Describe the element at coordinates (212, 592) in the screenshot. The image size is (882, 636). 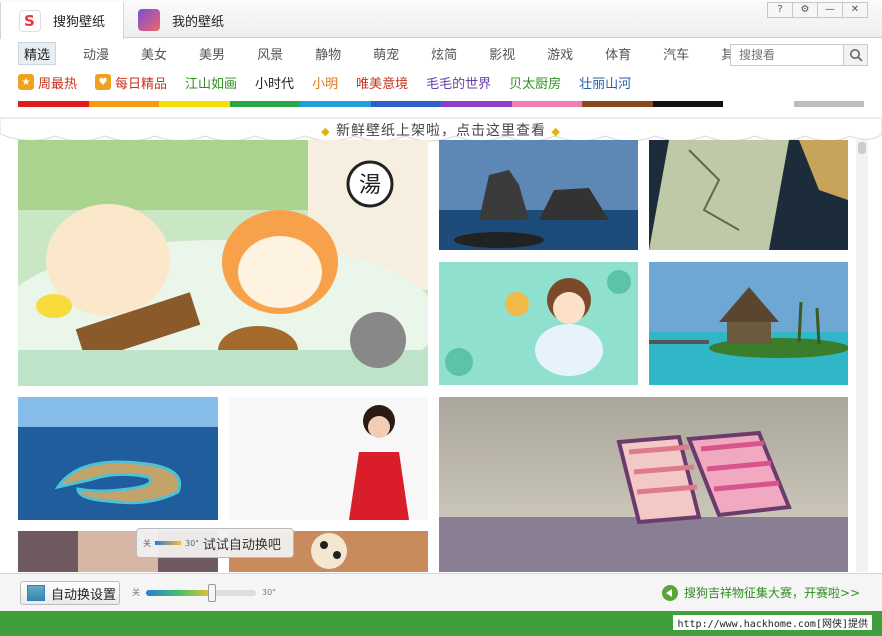
I see `slider-handle` at that location.